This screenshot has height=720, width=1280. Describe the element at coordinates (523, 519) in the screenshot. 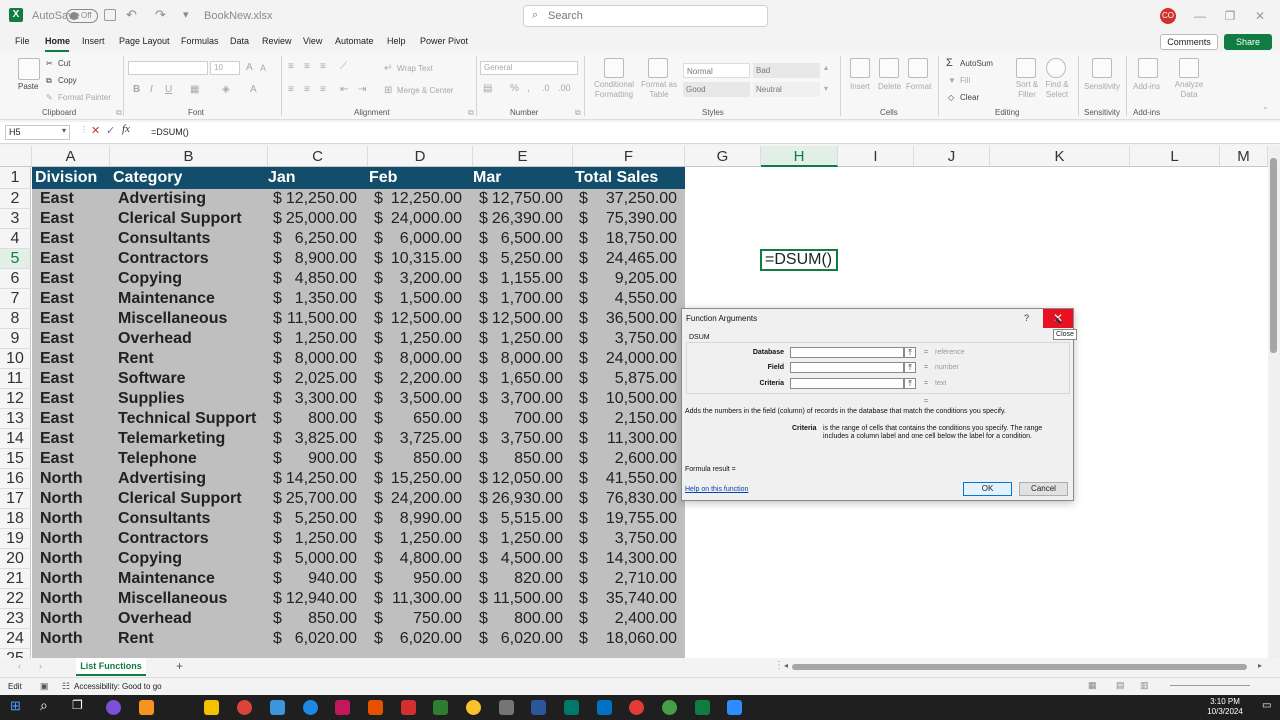

I see `month-value-cell: 5,515.00` at that location.